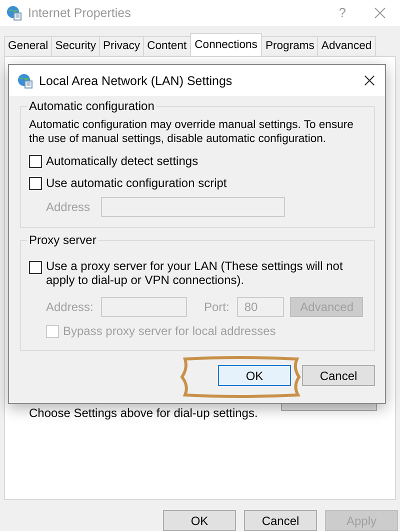  I want to click on field-label: Address, so click(69, 207).